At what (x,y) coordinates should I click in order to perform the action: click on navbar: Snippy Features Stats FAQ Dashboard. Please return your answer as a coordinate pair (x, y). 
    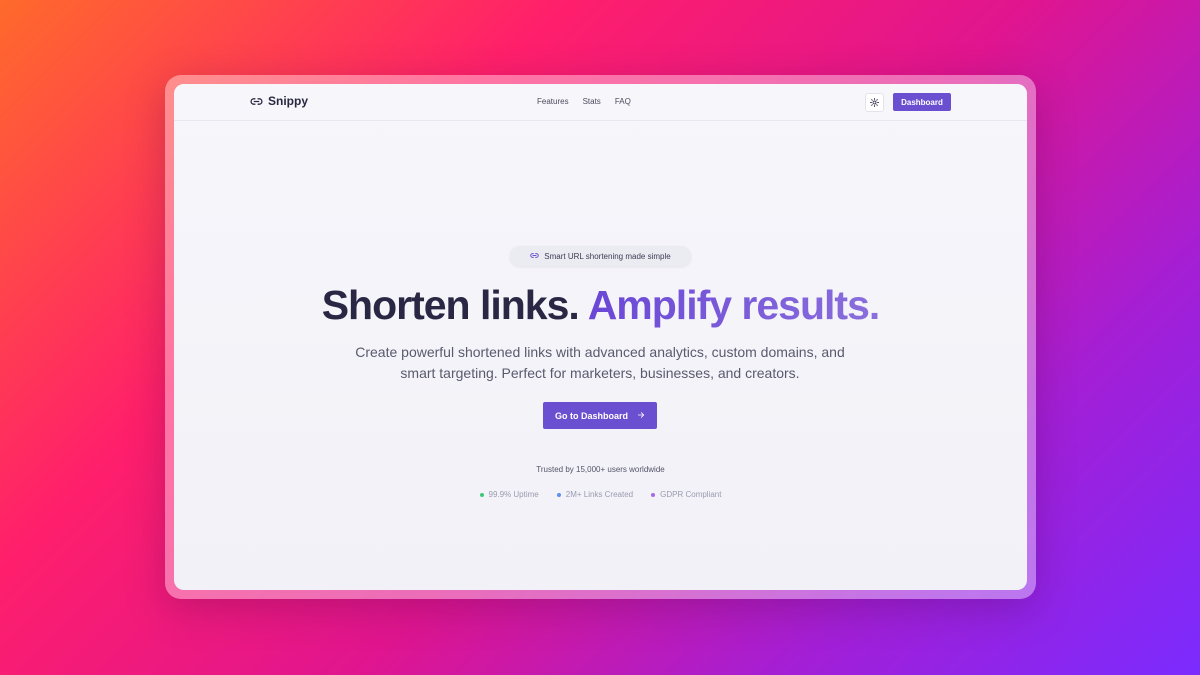
    Looking at the image, I should click on (600, 102).